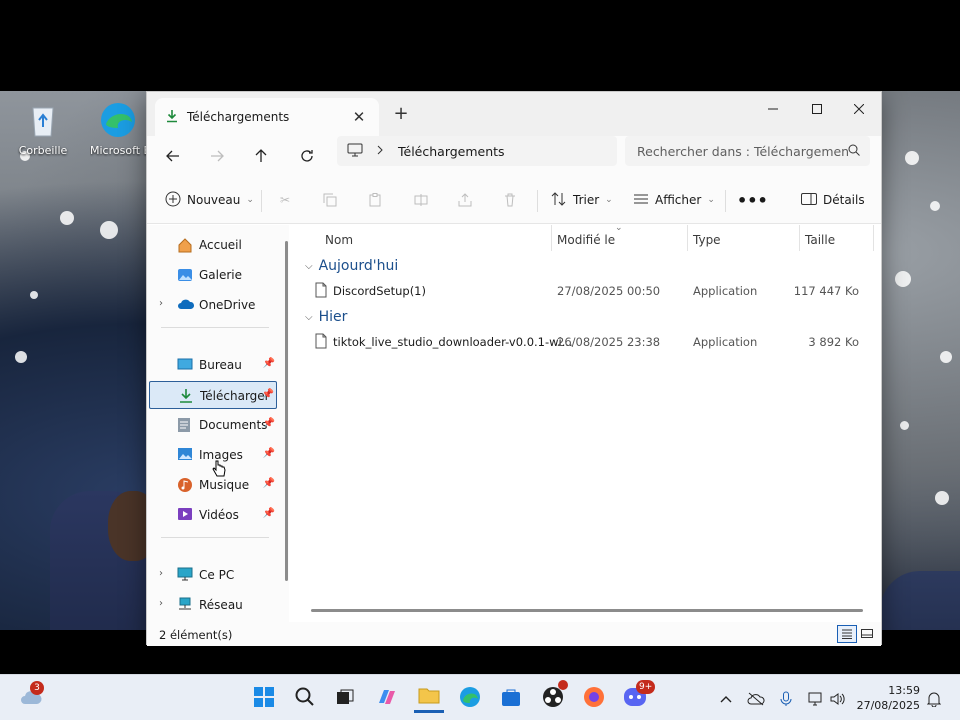 The image size is (960, 720). What do you see at coordinates (756, 699) in the screenshot?
I see `cloud-offline-icon` at bounding box center [756, 699].